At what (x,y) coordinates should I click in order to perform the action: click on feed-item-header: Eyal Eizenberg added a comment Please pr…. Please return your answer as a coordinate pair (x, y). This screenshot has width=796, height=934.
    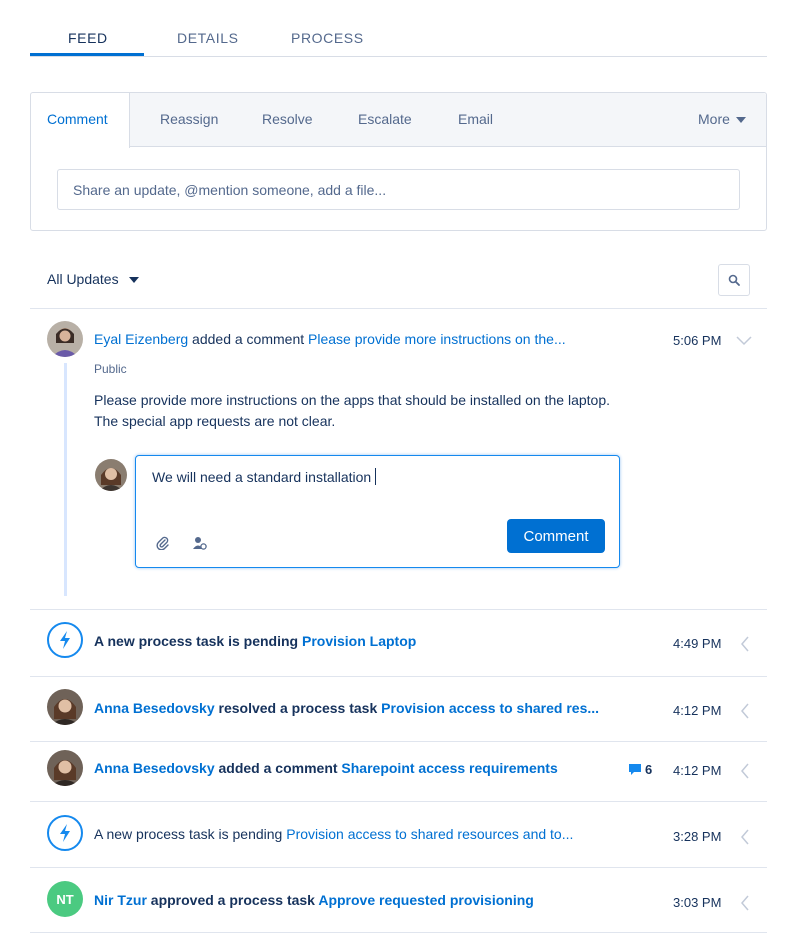
    Looking at the image, I should click on (330, 339).